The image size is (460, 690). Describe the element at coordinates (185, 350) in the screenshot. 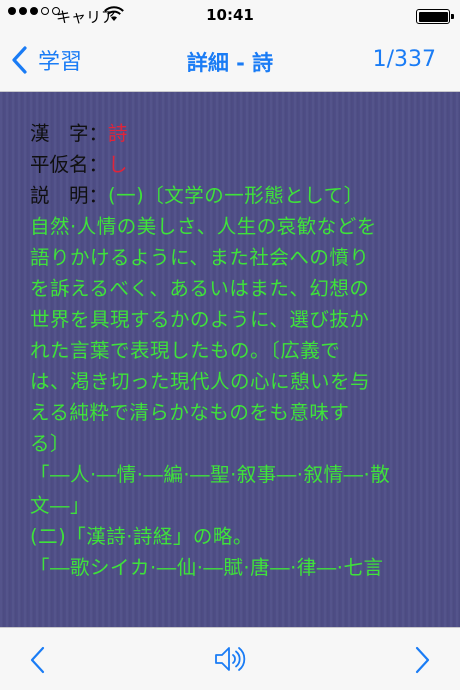

I see `description-line: れた言葉で表現したもの。〔広義で` at that location.